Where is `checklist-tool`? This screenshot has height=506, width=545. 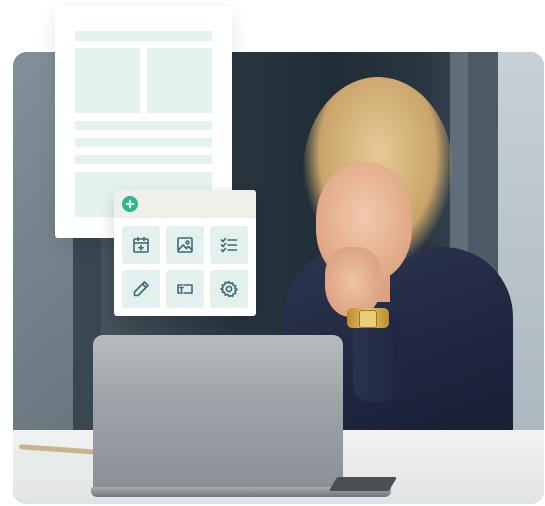 checklist-tool is located at coordinates (229, 245).